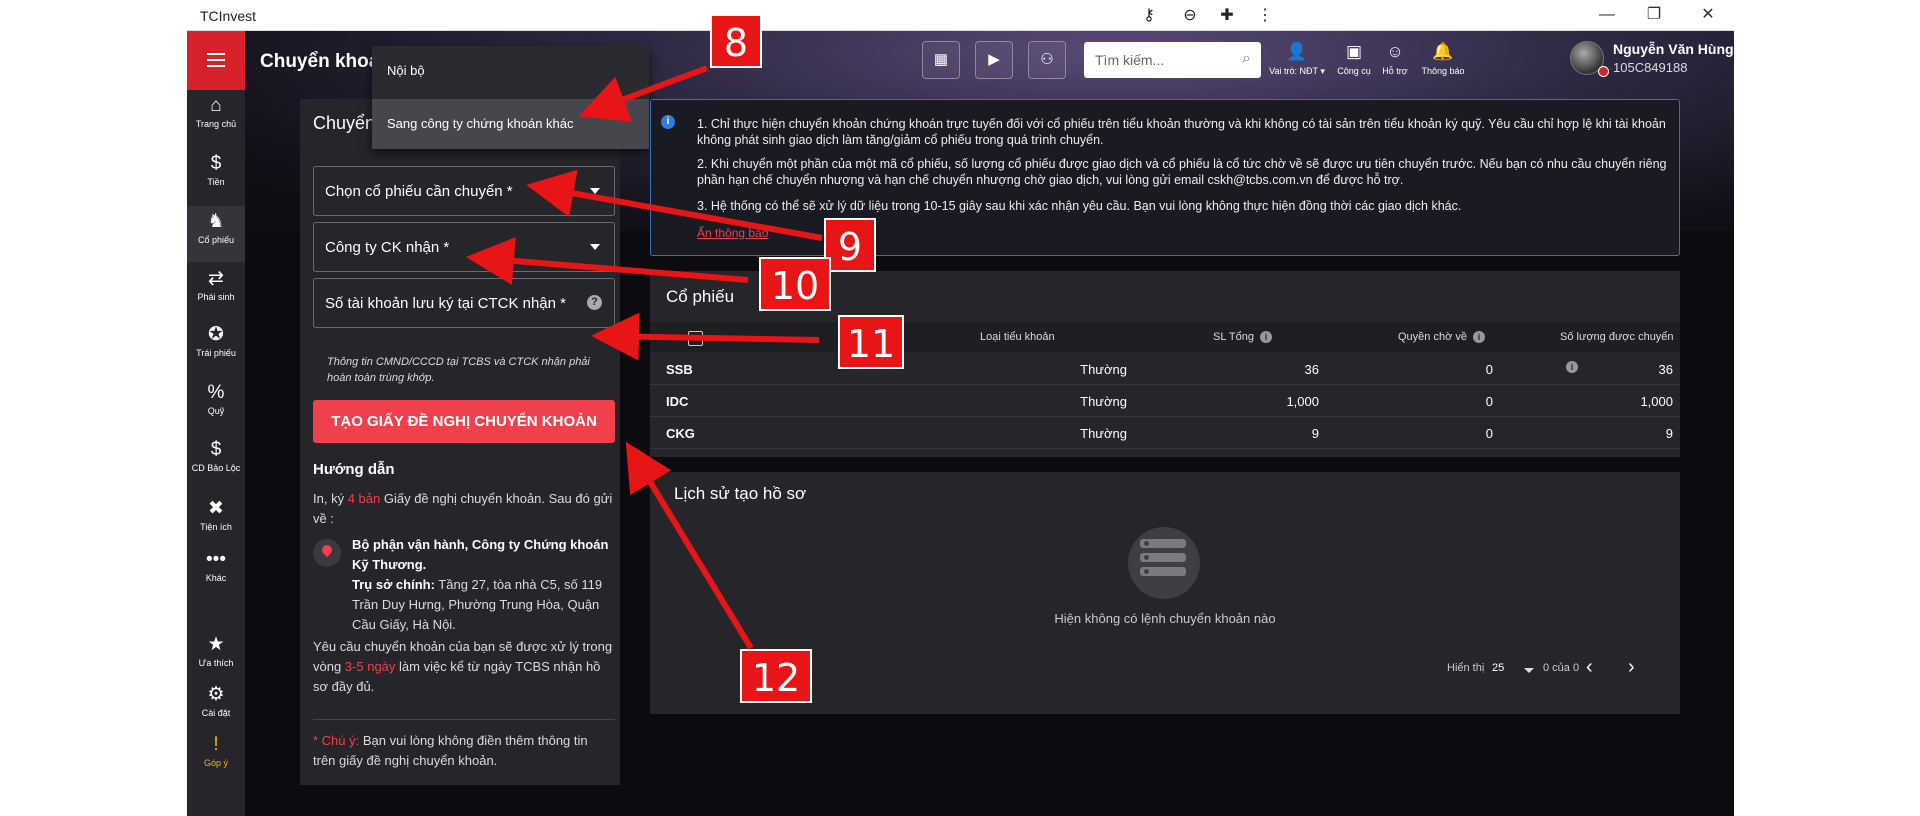  What do you see at coordinates (344, 123) in the screenshot?
I see `panel-title: Chuyển` at bounding box center [344, 123].